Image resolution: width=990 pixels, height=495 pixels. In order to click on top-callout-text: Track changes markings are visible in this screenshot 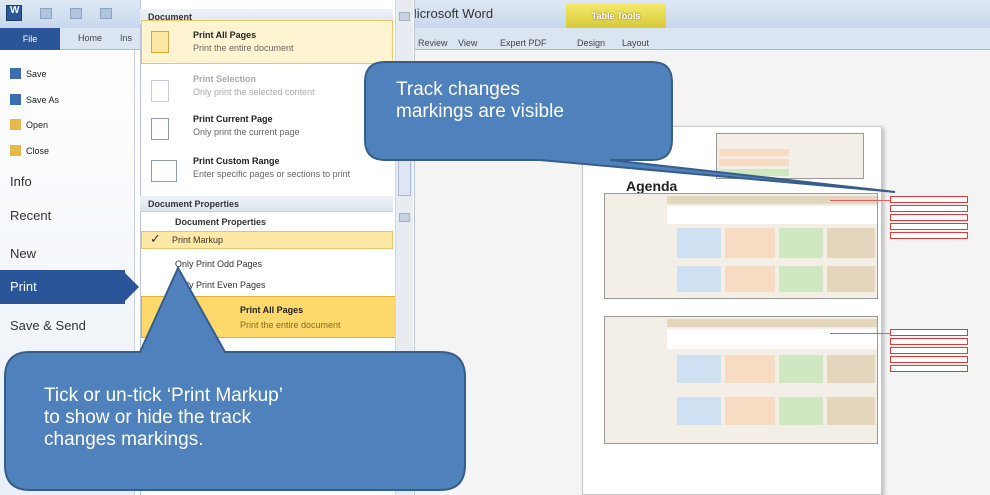, I will do `click(480, 100)`.